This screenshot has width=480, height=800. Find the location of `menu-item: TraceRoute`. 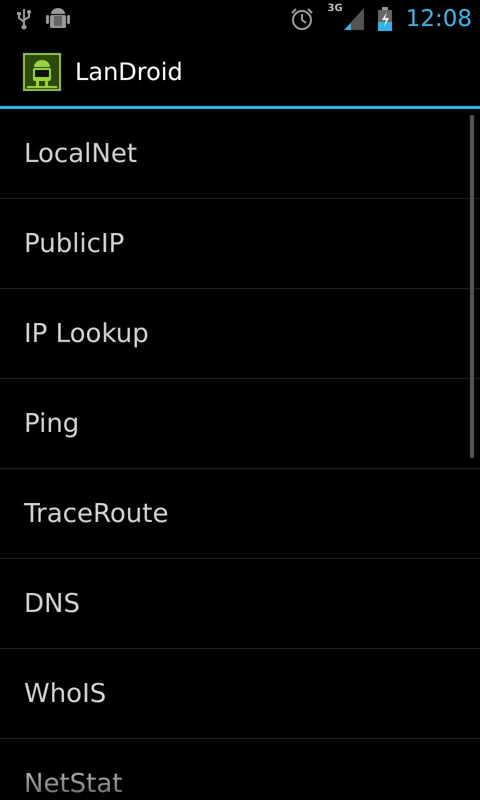

menu-item: TraceRoute is located at coordinates (240, 514).